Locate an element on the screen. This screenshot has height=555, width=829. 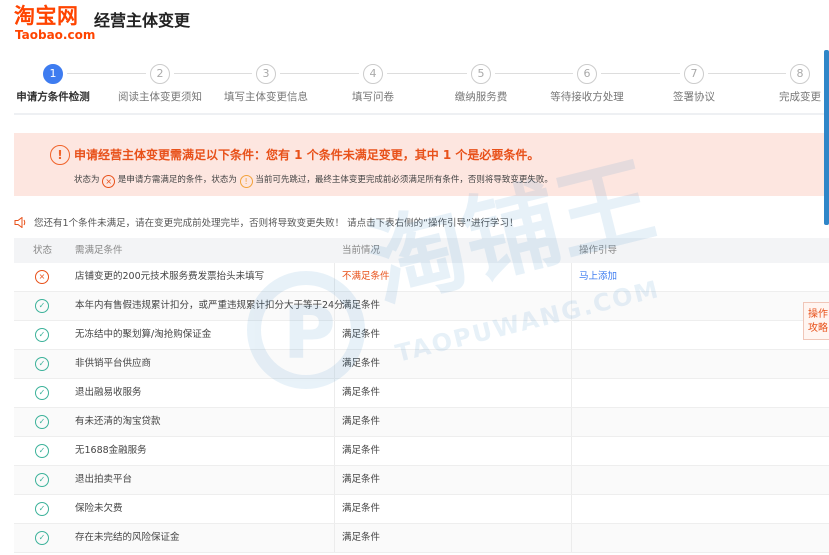
requirement-text: 非供销平台供应商 is located at coordinates (113, 363).